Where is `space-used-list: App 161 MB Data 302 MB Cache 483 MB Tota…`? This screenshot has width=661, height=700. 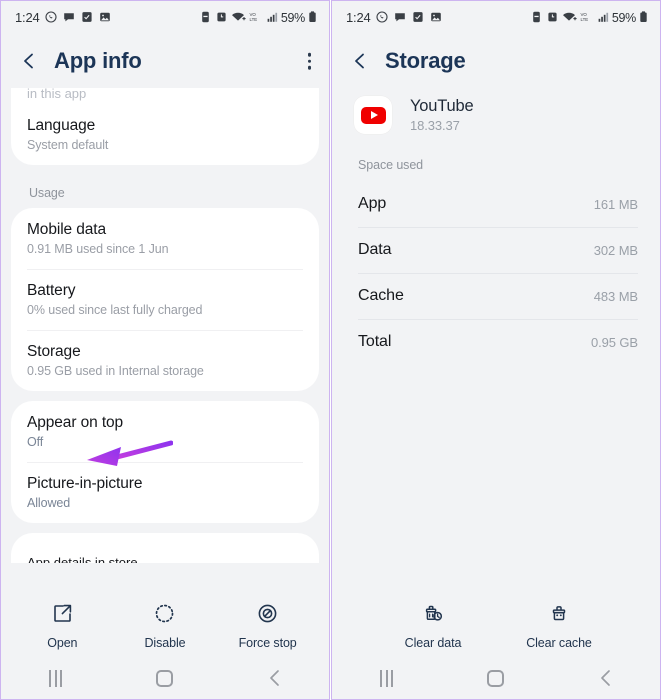 space-used-list: App 161 MB Data 302 MB Cache 483 MB Tota… is located at coordinates (496, 273).